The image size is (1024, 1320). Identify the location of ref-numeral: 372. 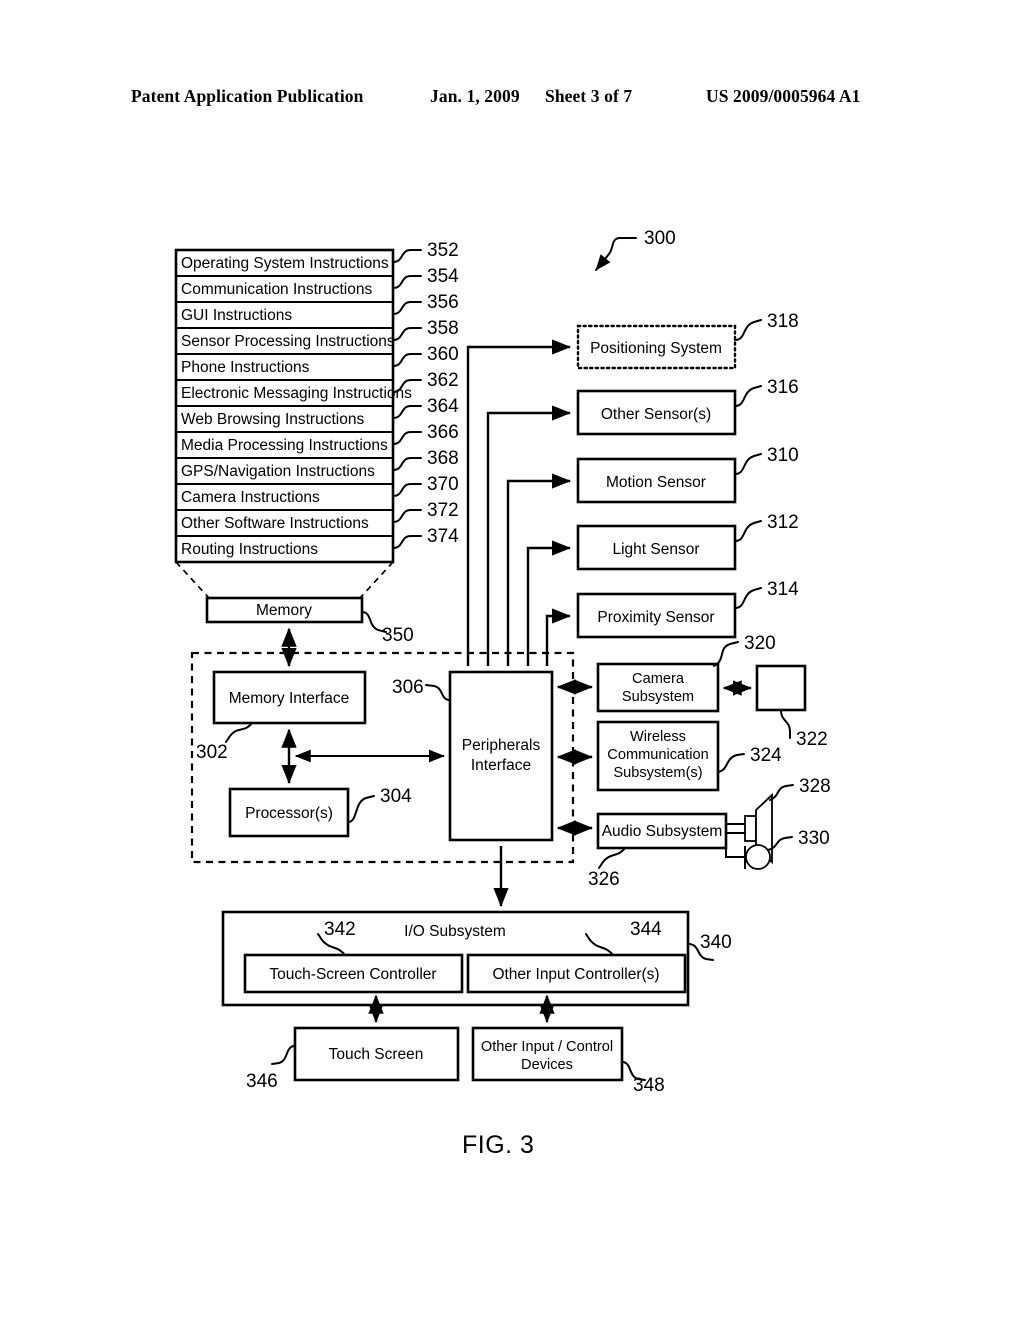
(443, 510).